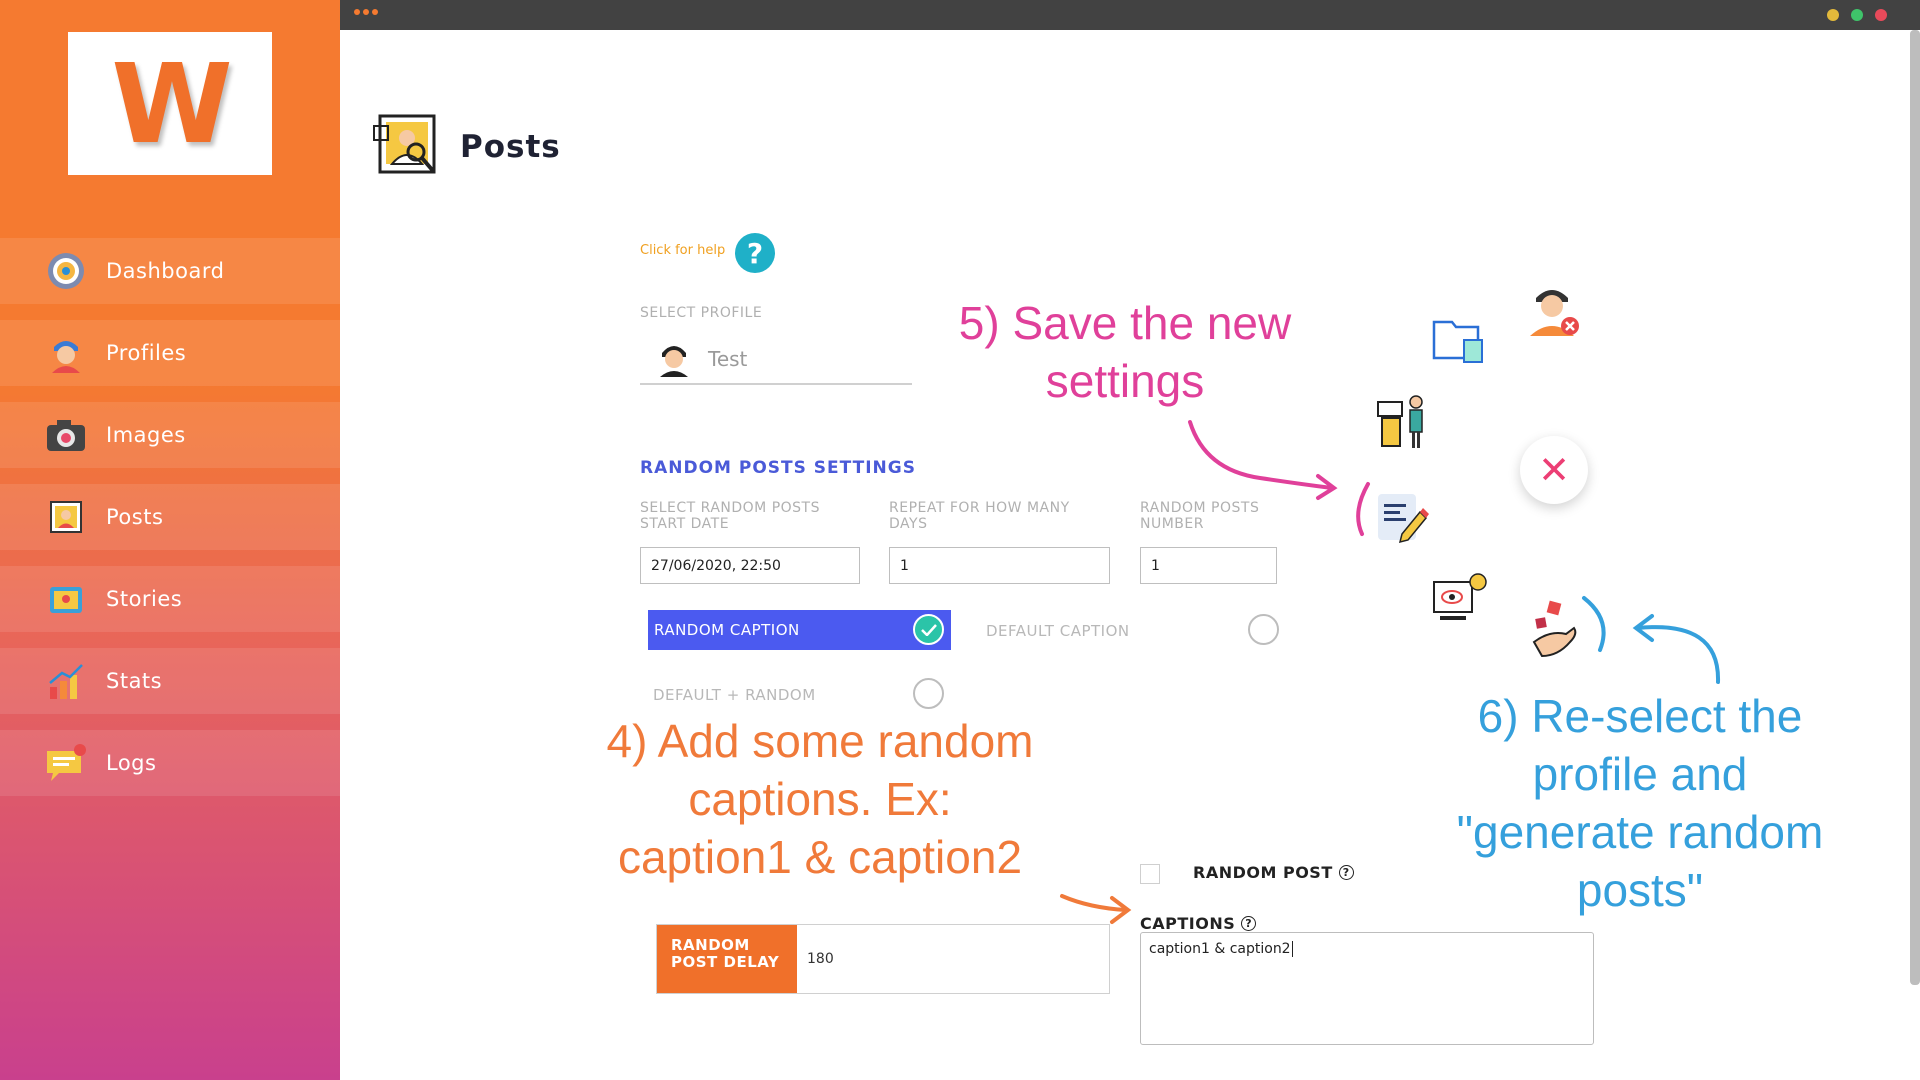 The width and height of the screenshot is (1920, 1080). I want to click on random-post-delay-label: RANDOM POST DELAY, so click(727, 959).